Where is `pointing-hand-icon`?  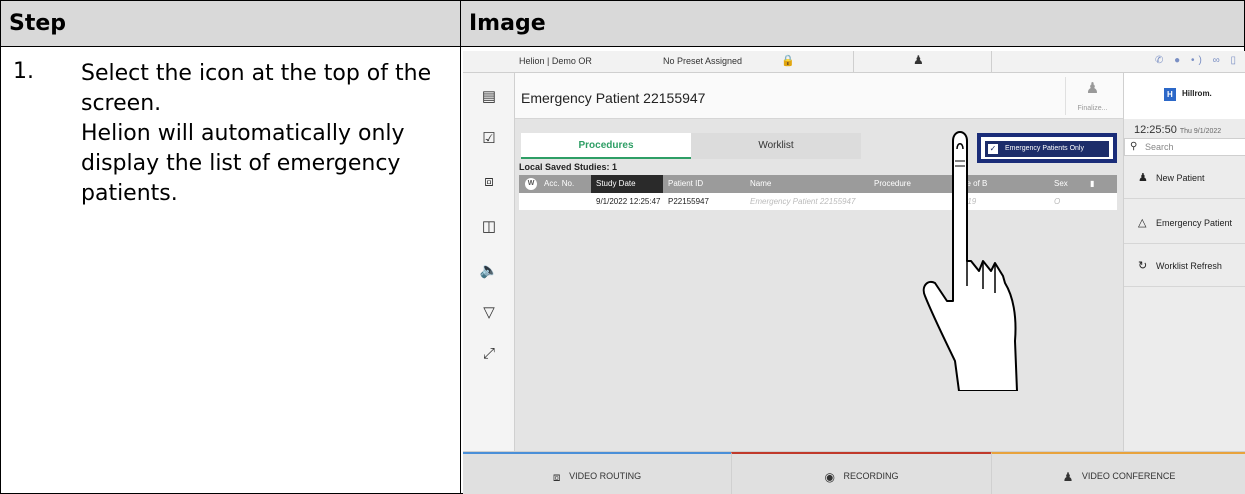 pointing-hand-icon is located at coordinates (970, 261).